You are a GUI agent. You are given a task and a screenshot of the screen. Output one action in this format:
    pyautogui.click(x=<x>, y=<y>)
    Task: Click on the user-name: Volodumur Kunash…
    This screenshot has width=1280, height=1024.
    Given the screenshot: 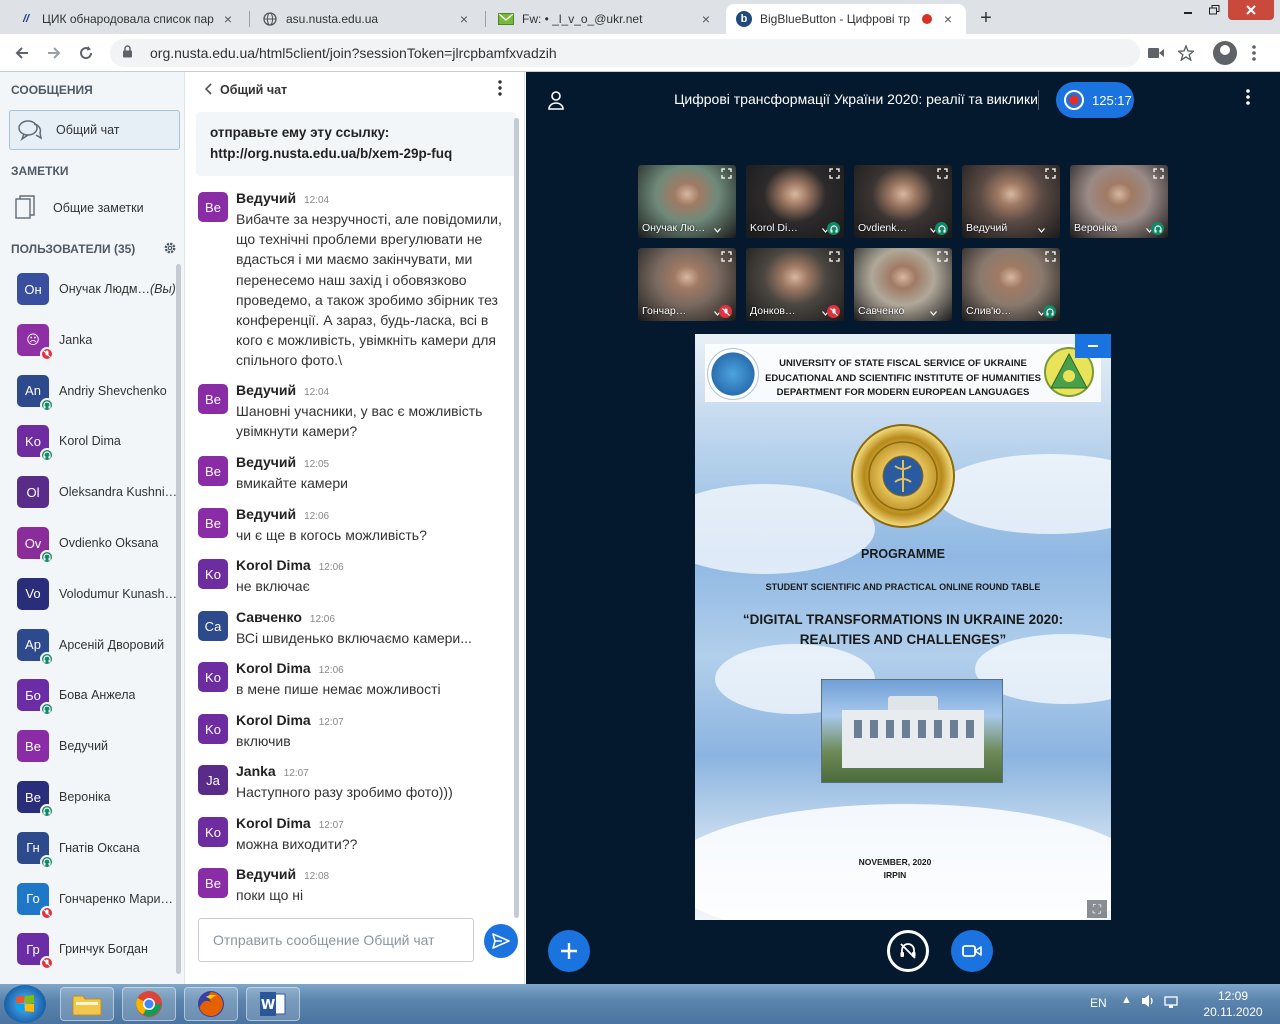 What is the action you would take?
    pyautogui.click(x=118, y=593)
    